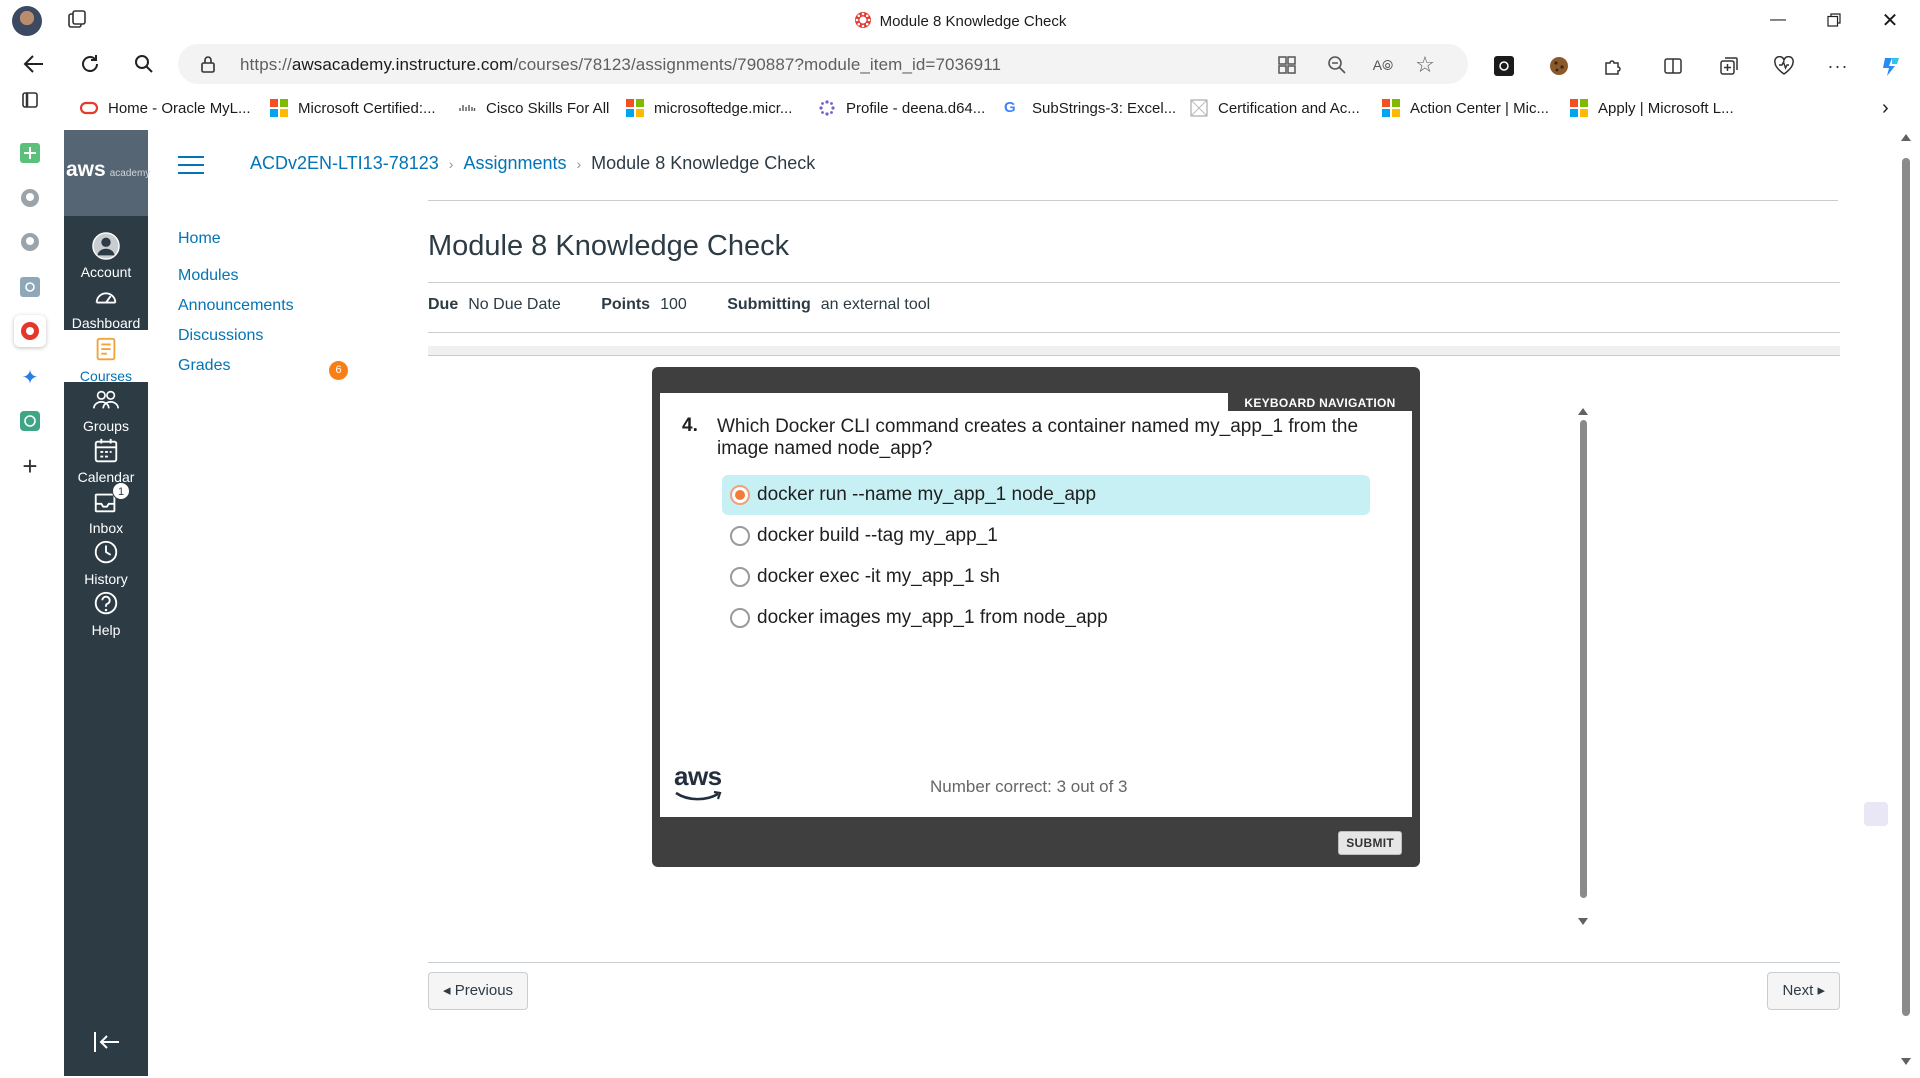 This screenshot has height=1078, width=1920. Describe the element at coordinates (1029, 786) in the screenshot. I see `score-text: Number correct: 3 out of 3` at that location.